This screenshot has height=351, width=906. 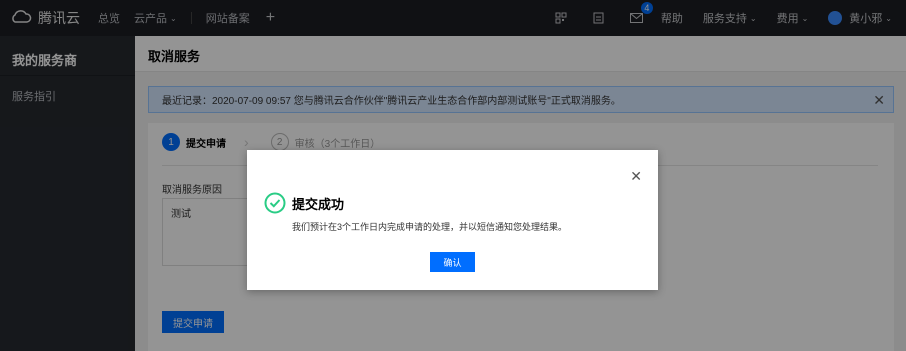 What do you see at coordinates (318, 204) in the screenshot?
I see `dialog-title: 提交成功` at bounding box center [318, 204].